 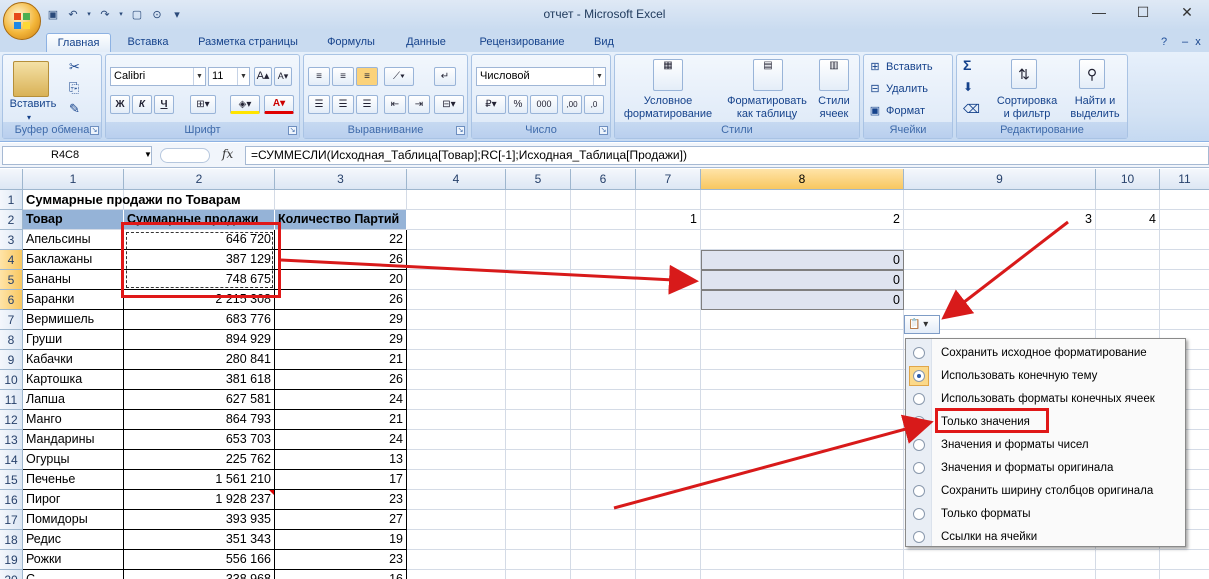 What do you see at coordinates (292, 130) in the screenshot?
I see `font-launcher-icon: ↘` at bounding box center [292, 130].